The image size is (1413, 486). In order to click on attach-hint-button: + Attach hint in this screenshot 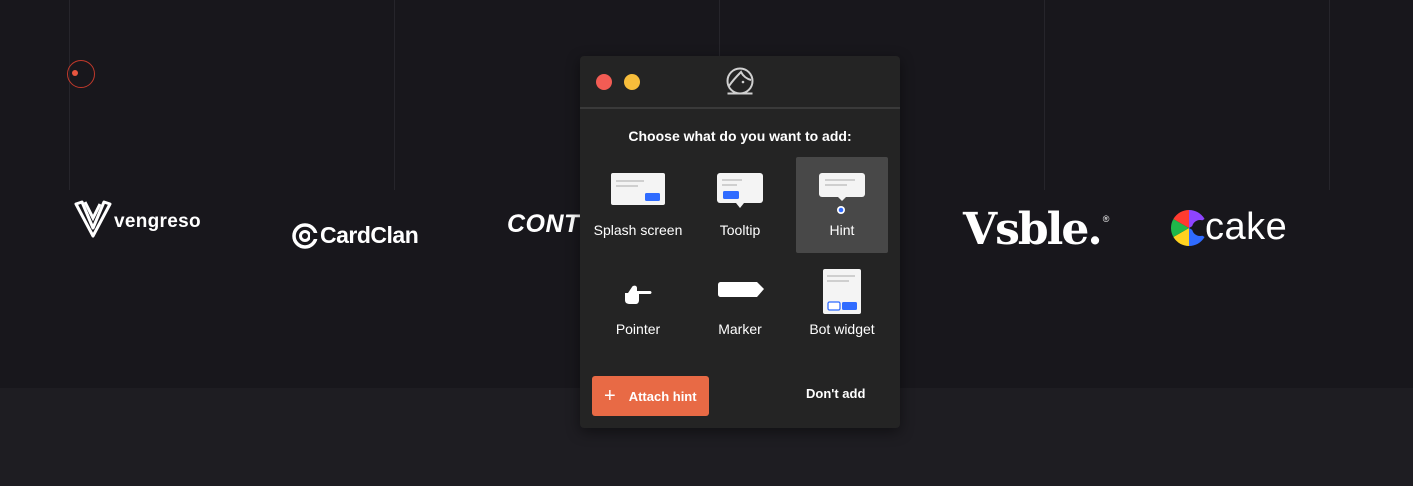, I will do `click(650, 396)`.